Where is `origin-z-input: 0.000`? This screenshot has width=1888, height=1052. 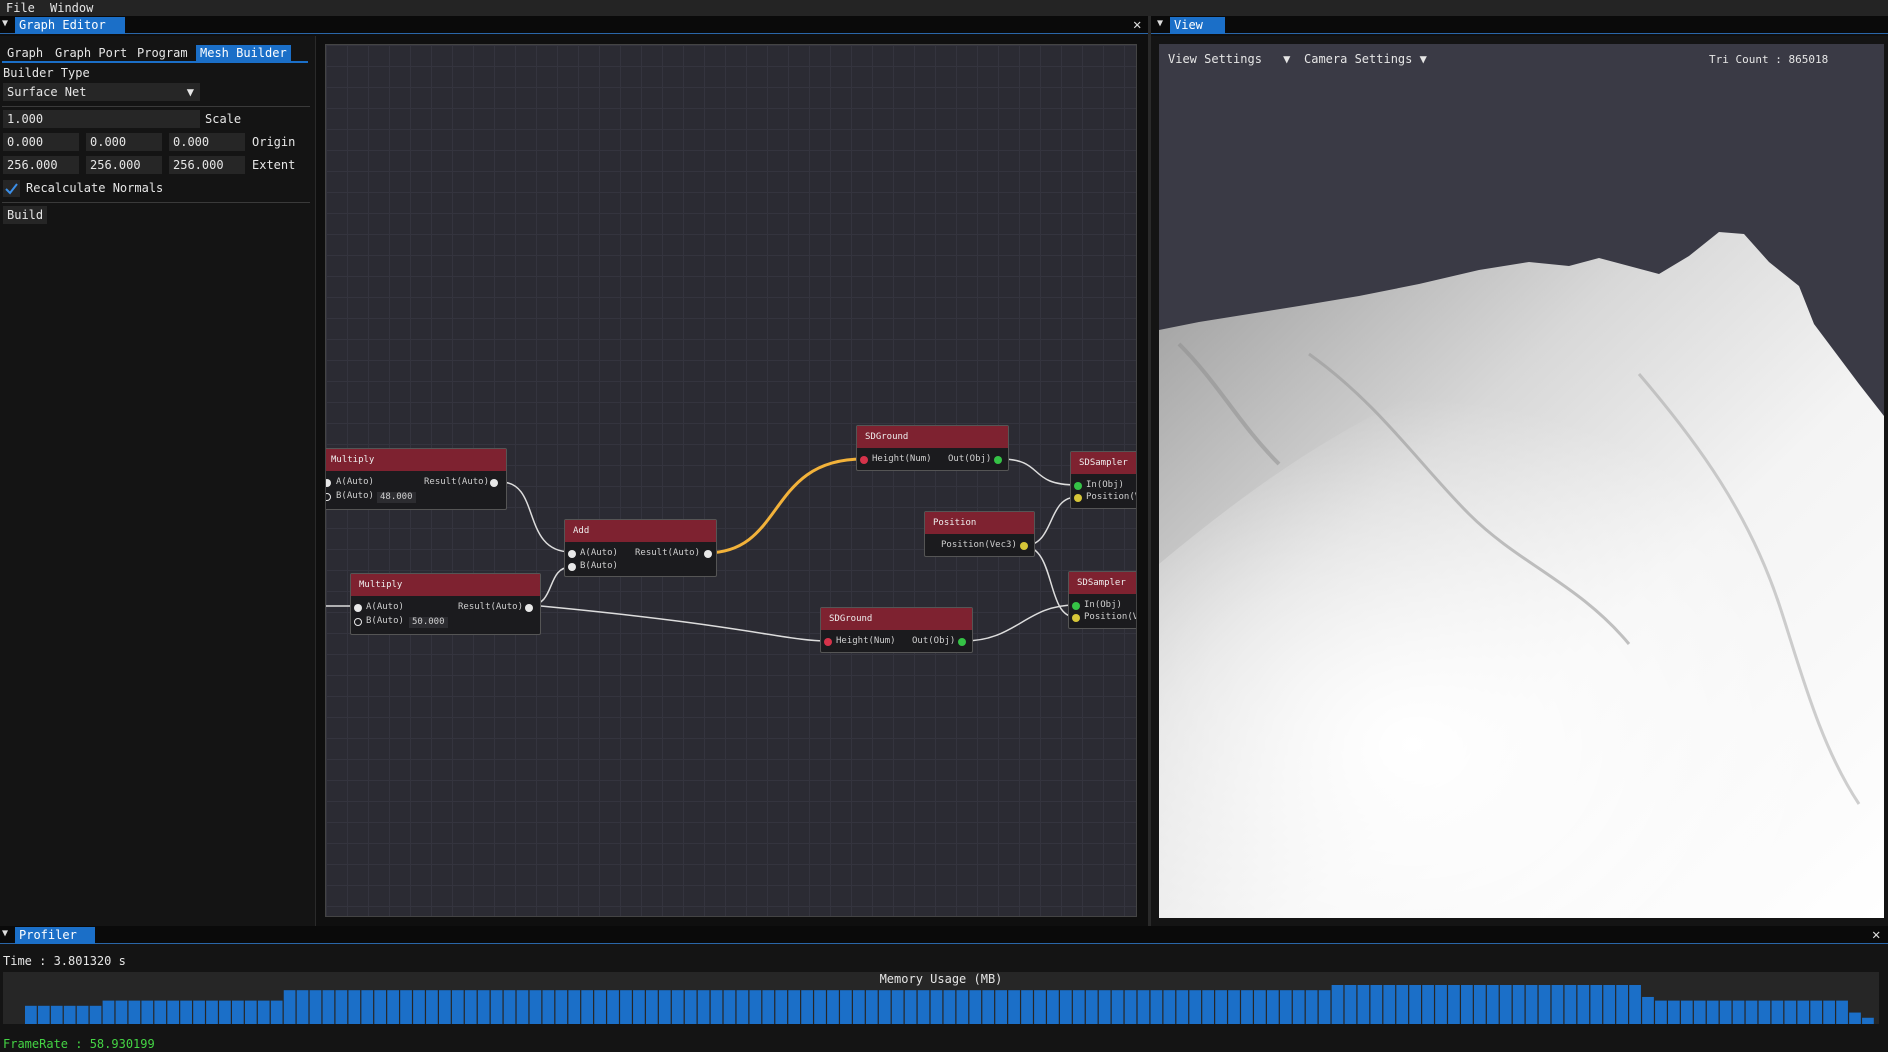 origin-z-input: 0.000 is located at coordinates (207, 142).